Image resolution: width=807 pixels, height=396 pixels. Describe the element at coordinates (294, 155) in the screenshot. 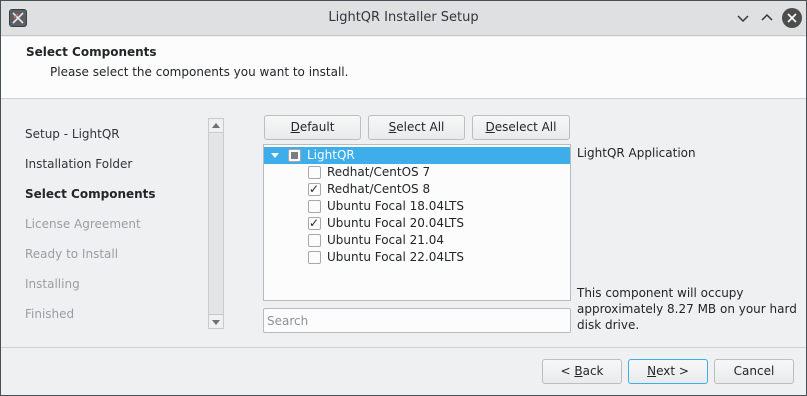

I see `root-checkbox` at that location.